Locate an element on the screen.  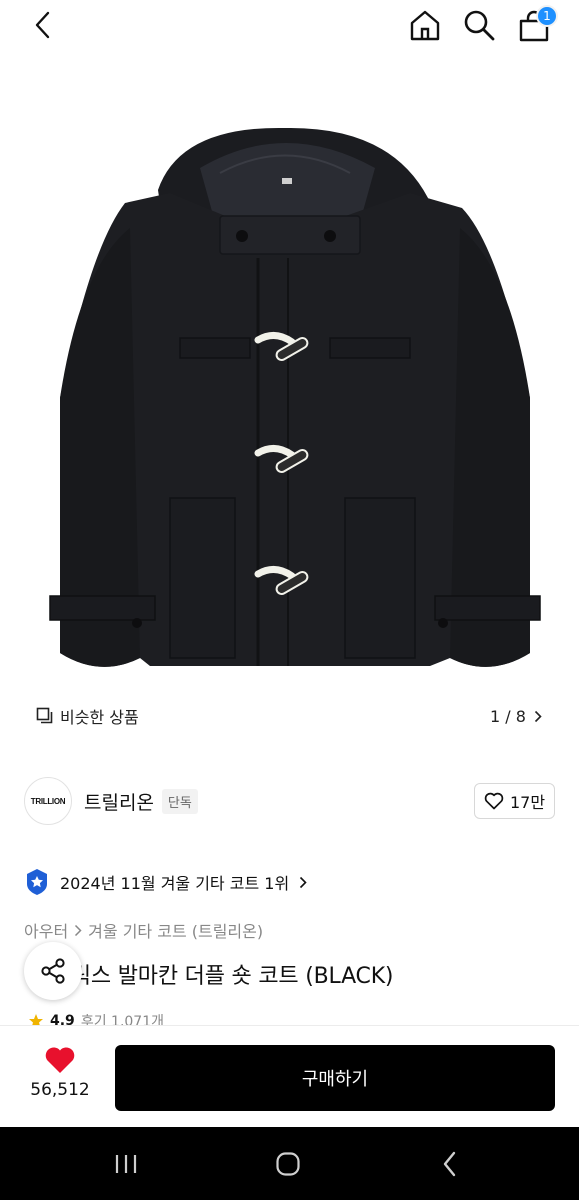
brand-like-button: 17만 is located at coordinates (514, 801).